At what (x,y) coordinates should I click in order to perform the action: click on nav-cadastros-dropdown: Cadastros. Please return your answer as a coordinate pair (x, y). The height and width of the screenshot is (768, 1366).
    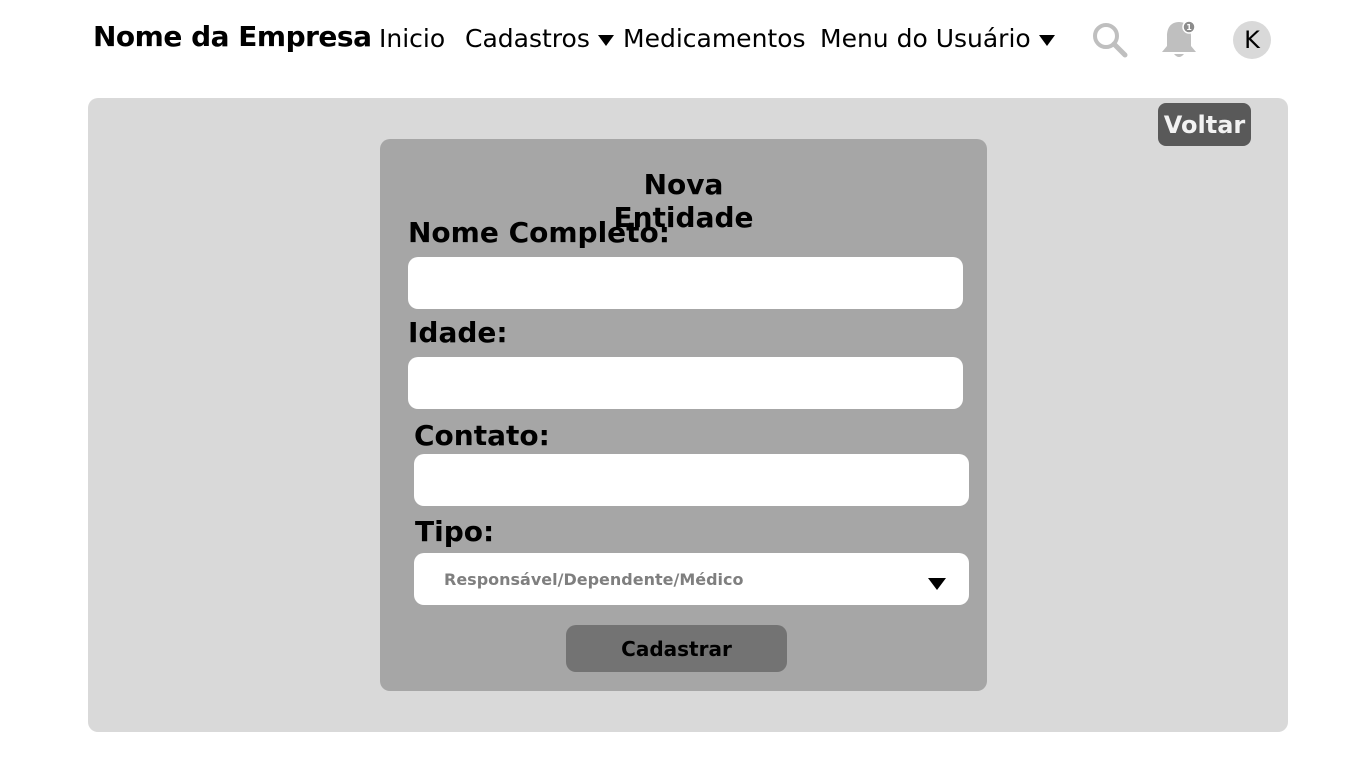
    Looking at the image, I should click on (539, 38).